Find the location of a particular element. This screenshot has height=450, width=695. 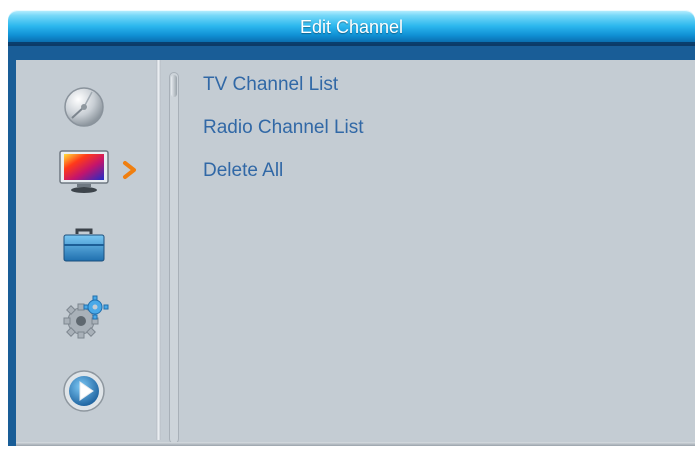

sidebar-item-tools is located at coordinates (84, 246).